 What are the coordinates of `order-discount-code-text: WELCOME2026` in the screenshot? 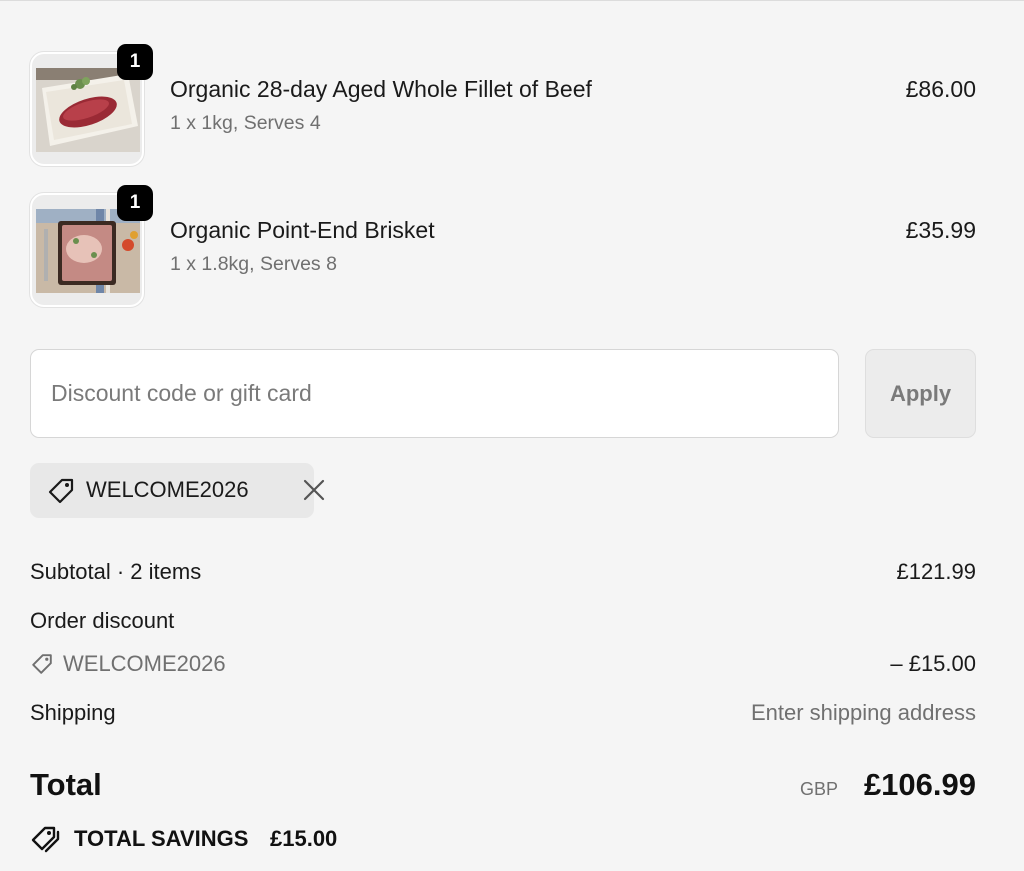 It's located at (144, 663).